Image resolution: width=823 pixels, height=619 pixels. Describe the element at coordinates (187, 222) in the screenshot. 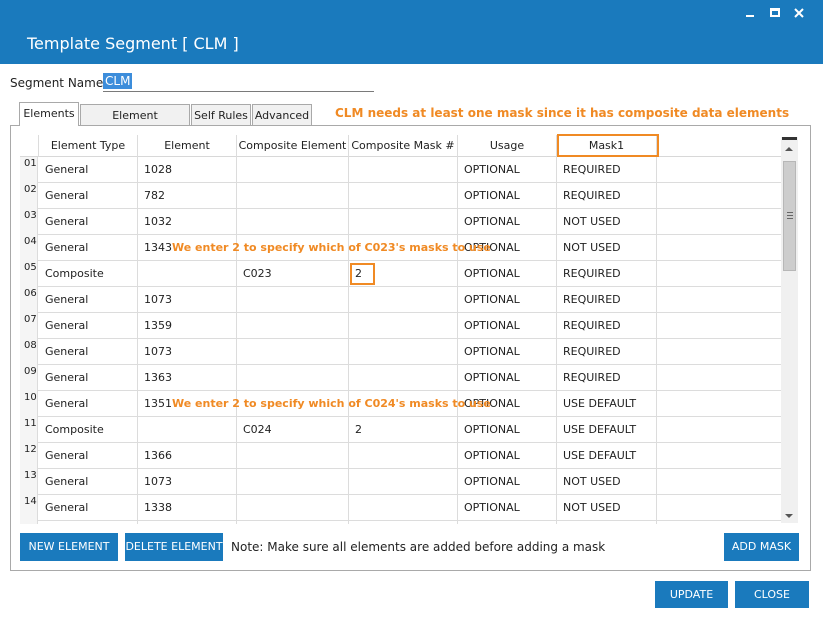

I see `cell-element: 1032` at that location.